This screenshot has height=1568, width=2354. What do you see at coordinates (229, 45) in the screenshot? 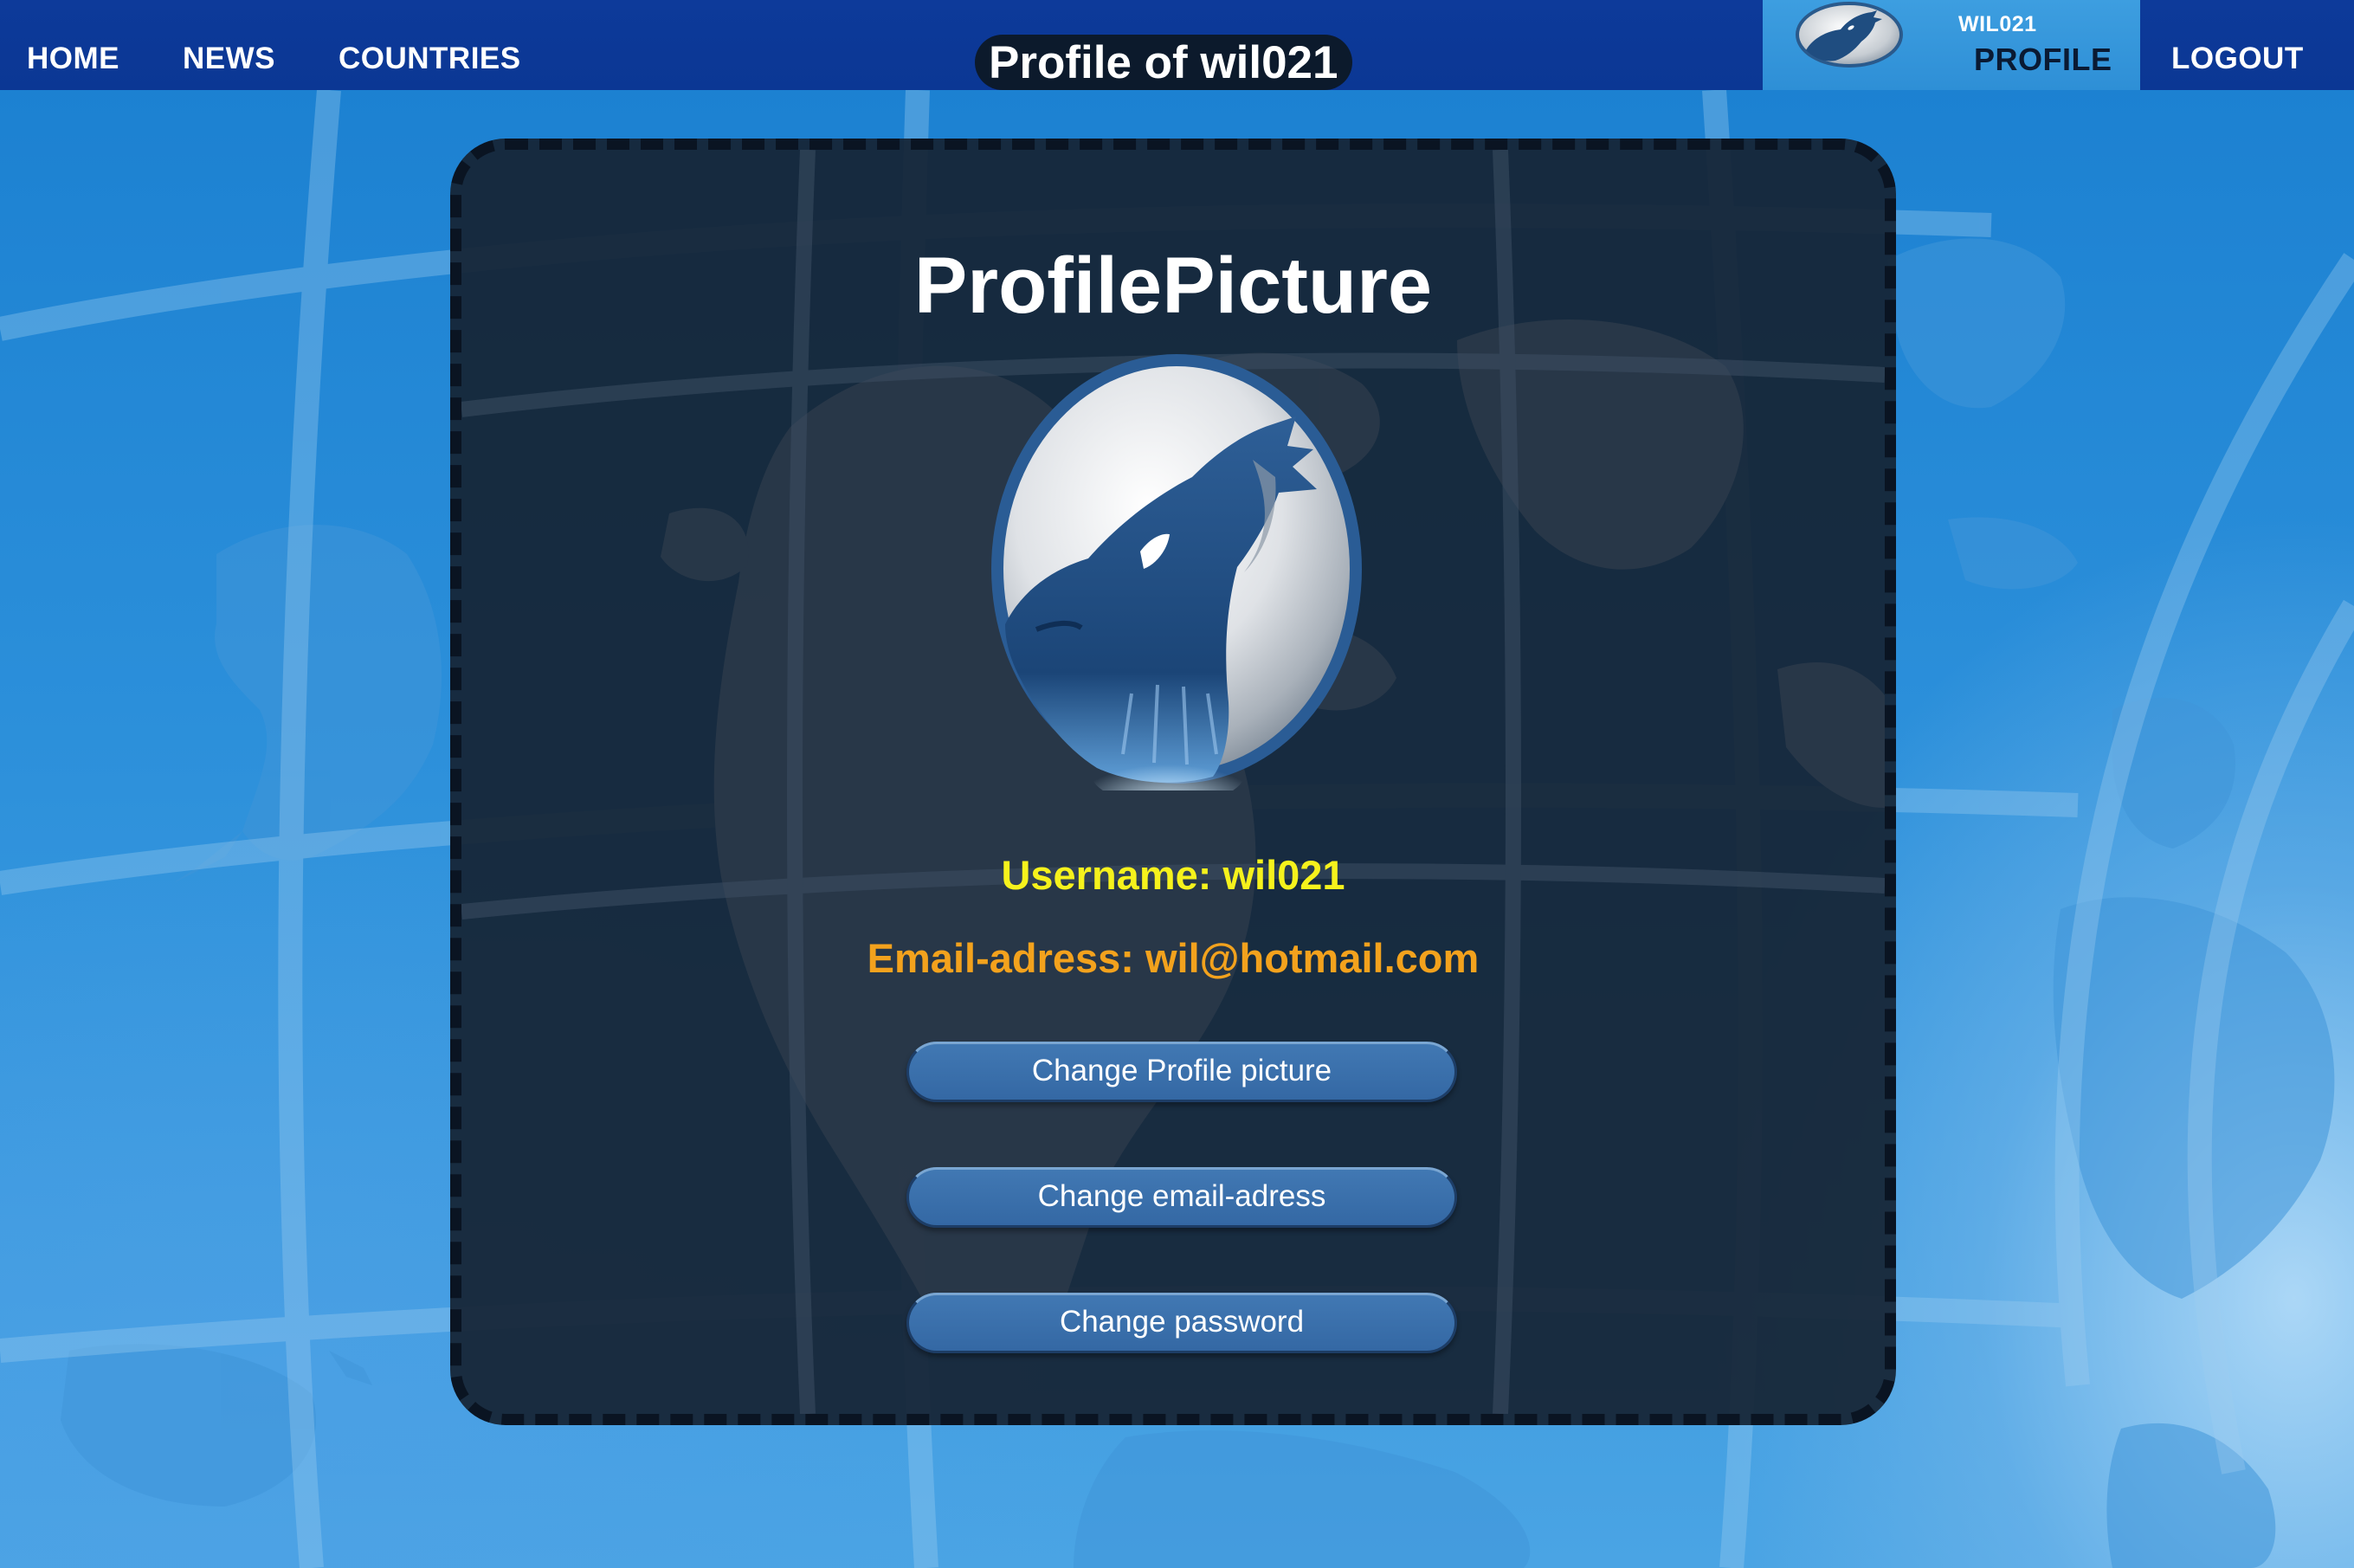
I see `nav-news-link: NEWS` at bounding box center [229, 45].